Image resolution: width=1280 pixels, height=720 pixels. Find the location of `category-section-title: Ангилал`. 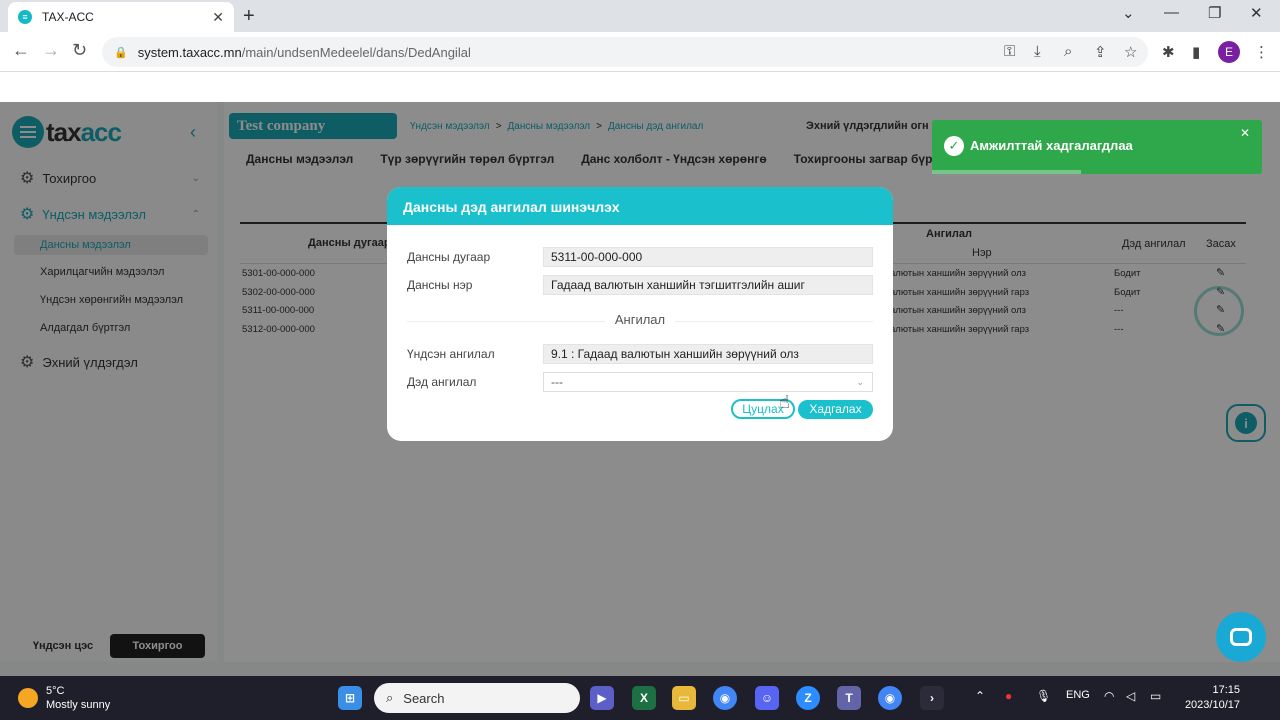

category-section-title: Ангилал is located at coordinates (640, 319).